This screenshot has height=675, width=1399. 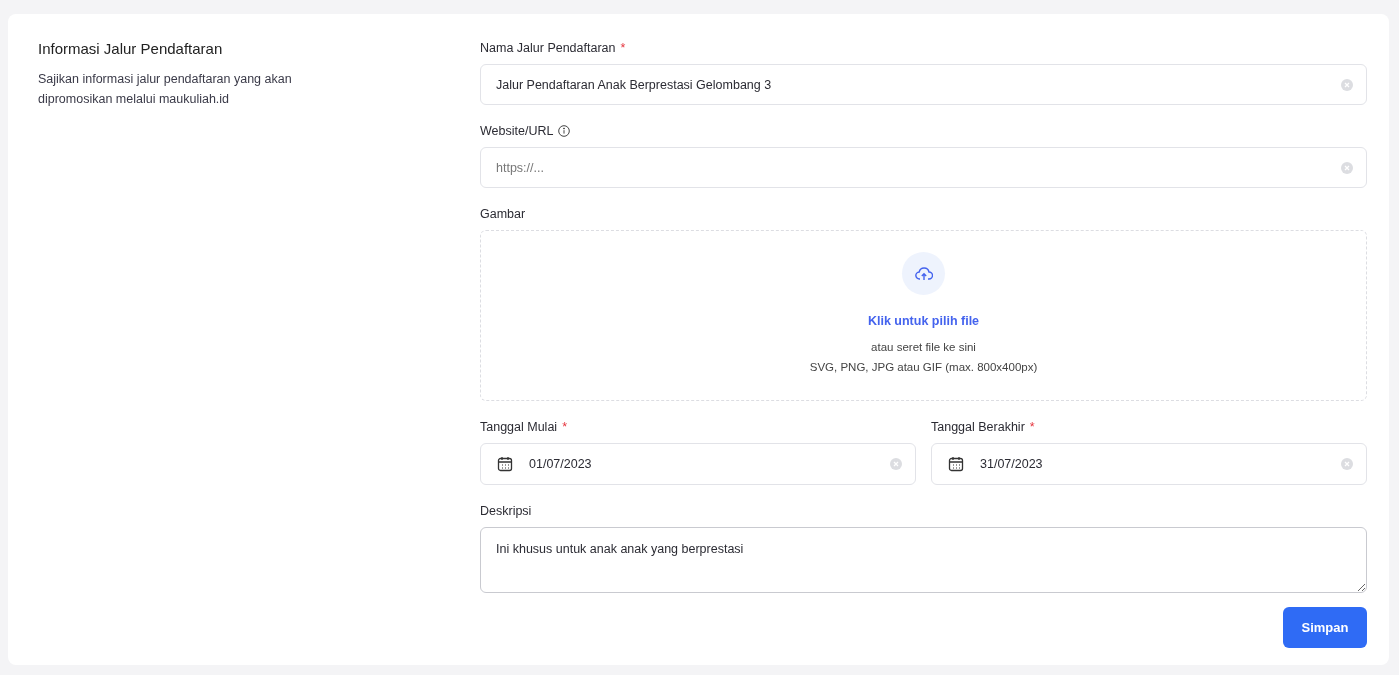 What do you see at coordinates (923, 347) in the screenshot?
I see `drop-hint: atau seret file ke sini` at bounding box center [923, 347].